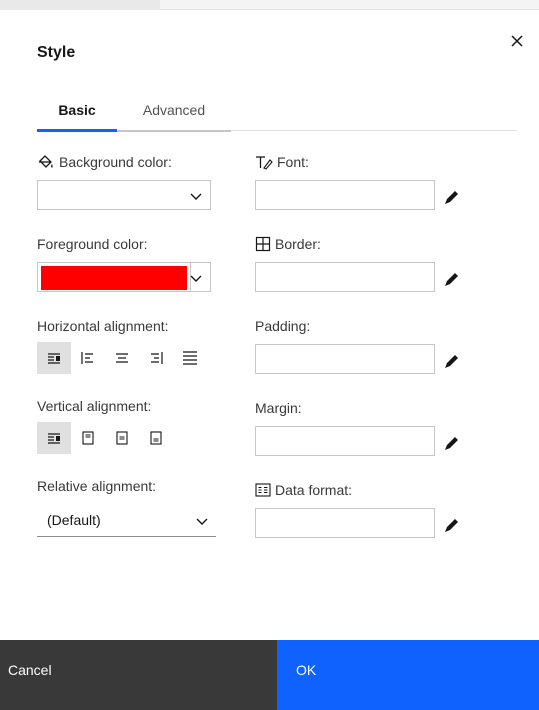  I want to click on foreground-color-select, so click(124, 277).